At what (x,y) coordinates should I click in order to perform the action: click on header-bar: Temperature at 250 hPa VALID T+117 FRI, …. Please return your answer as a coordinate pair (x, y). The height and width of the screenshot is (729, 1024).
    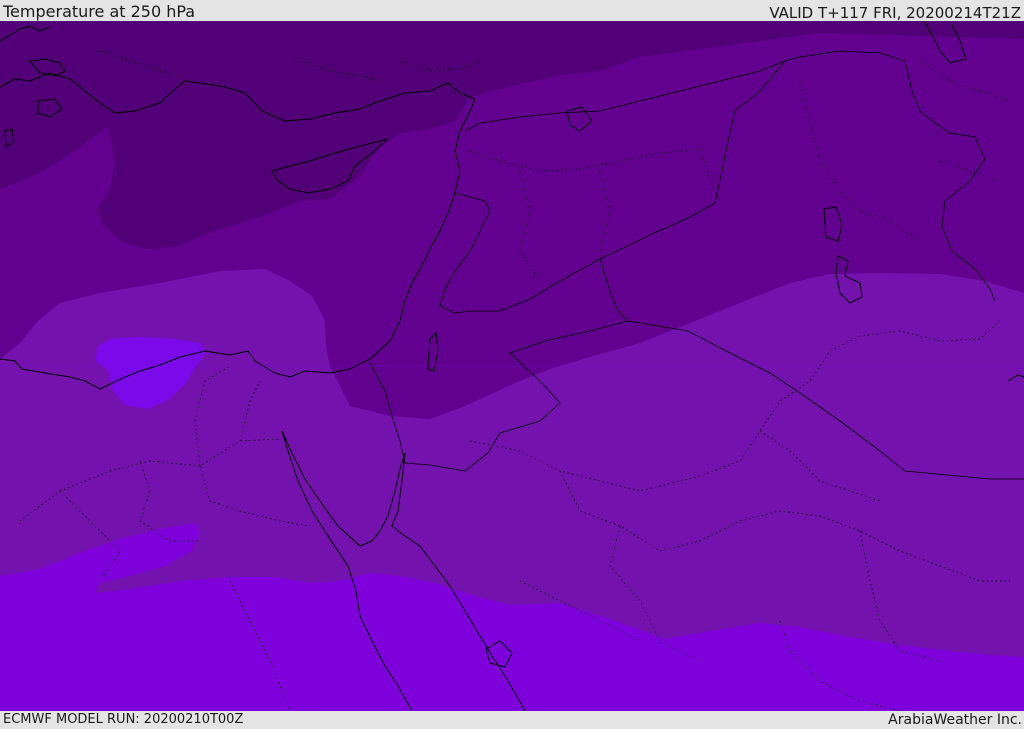
    Looking at the image, I should click on (512, 10).